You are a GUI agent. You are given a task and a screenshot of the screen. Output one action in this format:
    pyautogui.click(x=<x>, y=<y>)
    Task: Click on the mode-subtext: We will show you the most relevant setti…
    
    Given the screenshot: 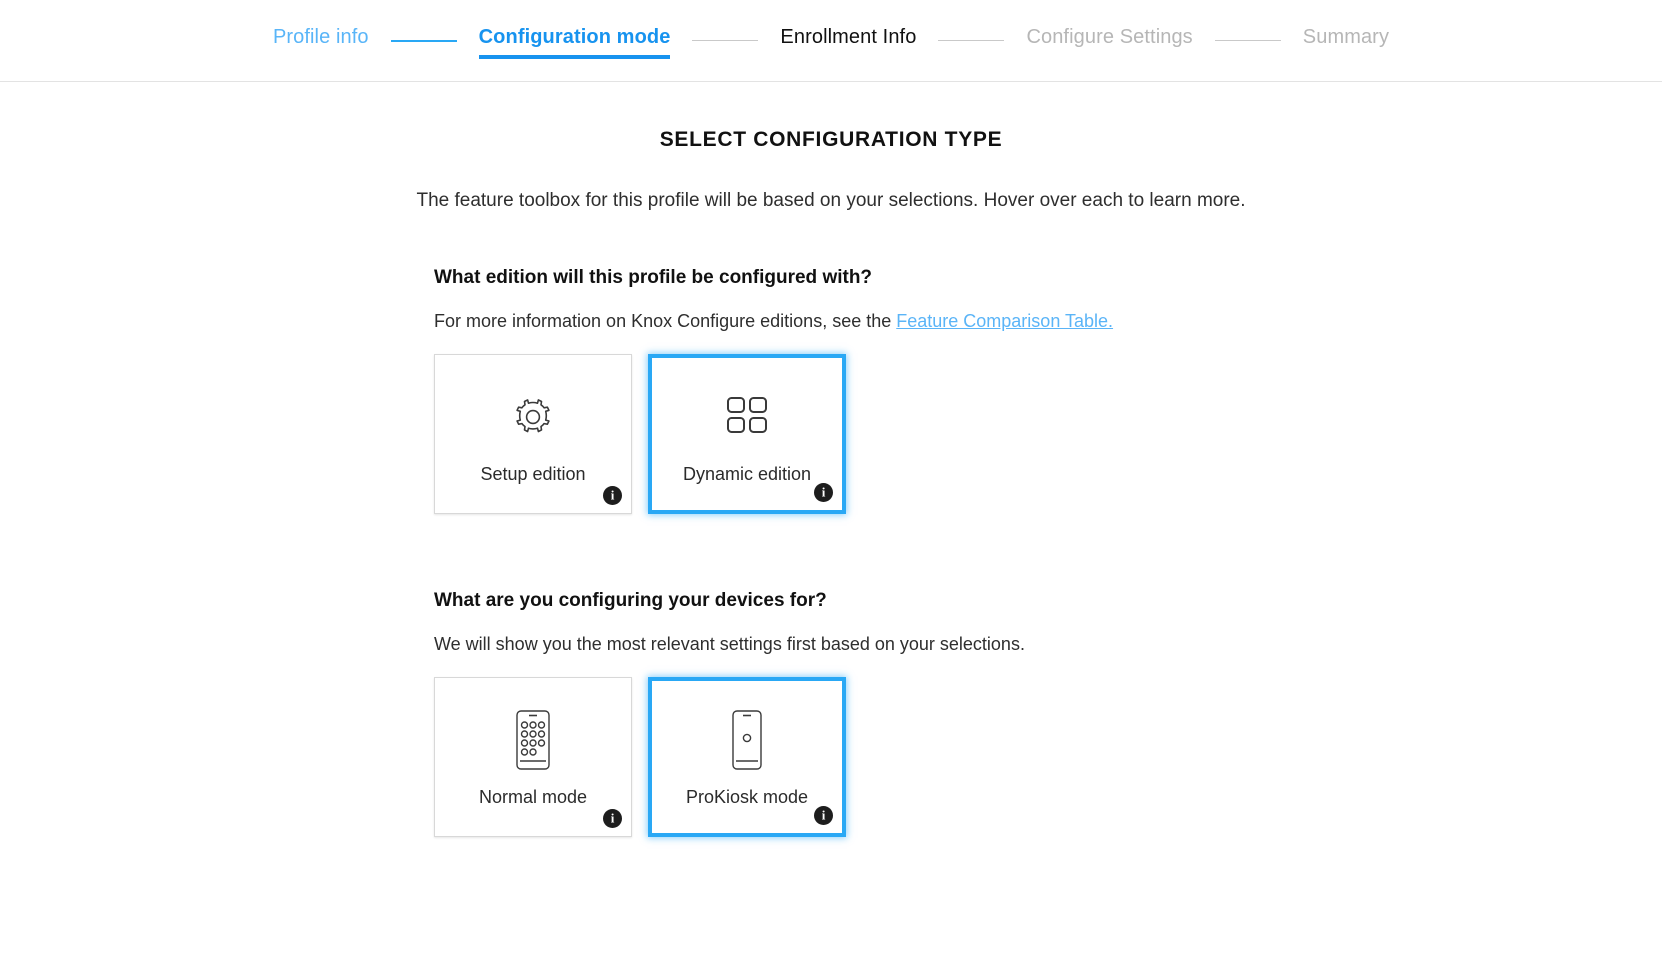 What is the action you would take?
    pyautogui.click(x=729, y=644)
    